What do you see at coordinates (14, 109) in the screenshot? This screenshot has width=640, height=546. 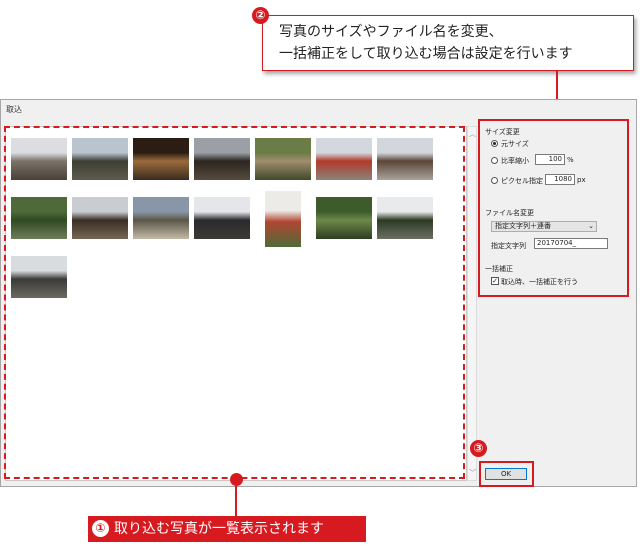 I see `window-title: 取込` at bounding box center [14, 109].